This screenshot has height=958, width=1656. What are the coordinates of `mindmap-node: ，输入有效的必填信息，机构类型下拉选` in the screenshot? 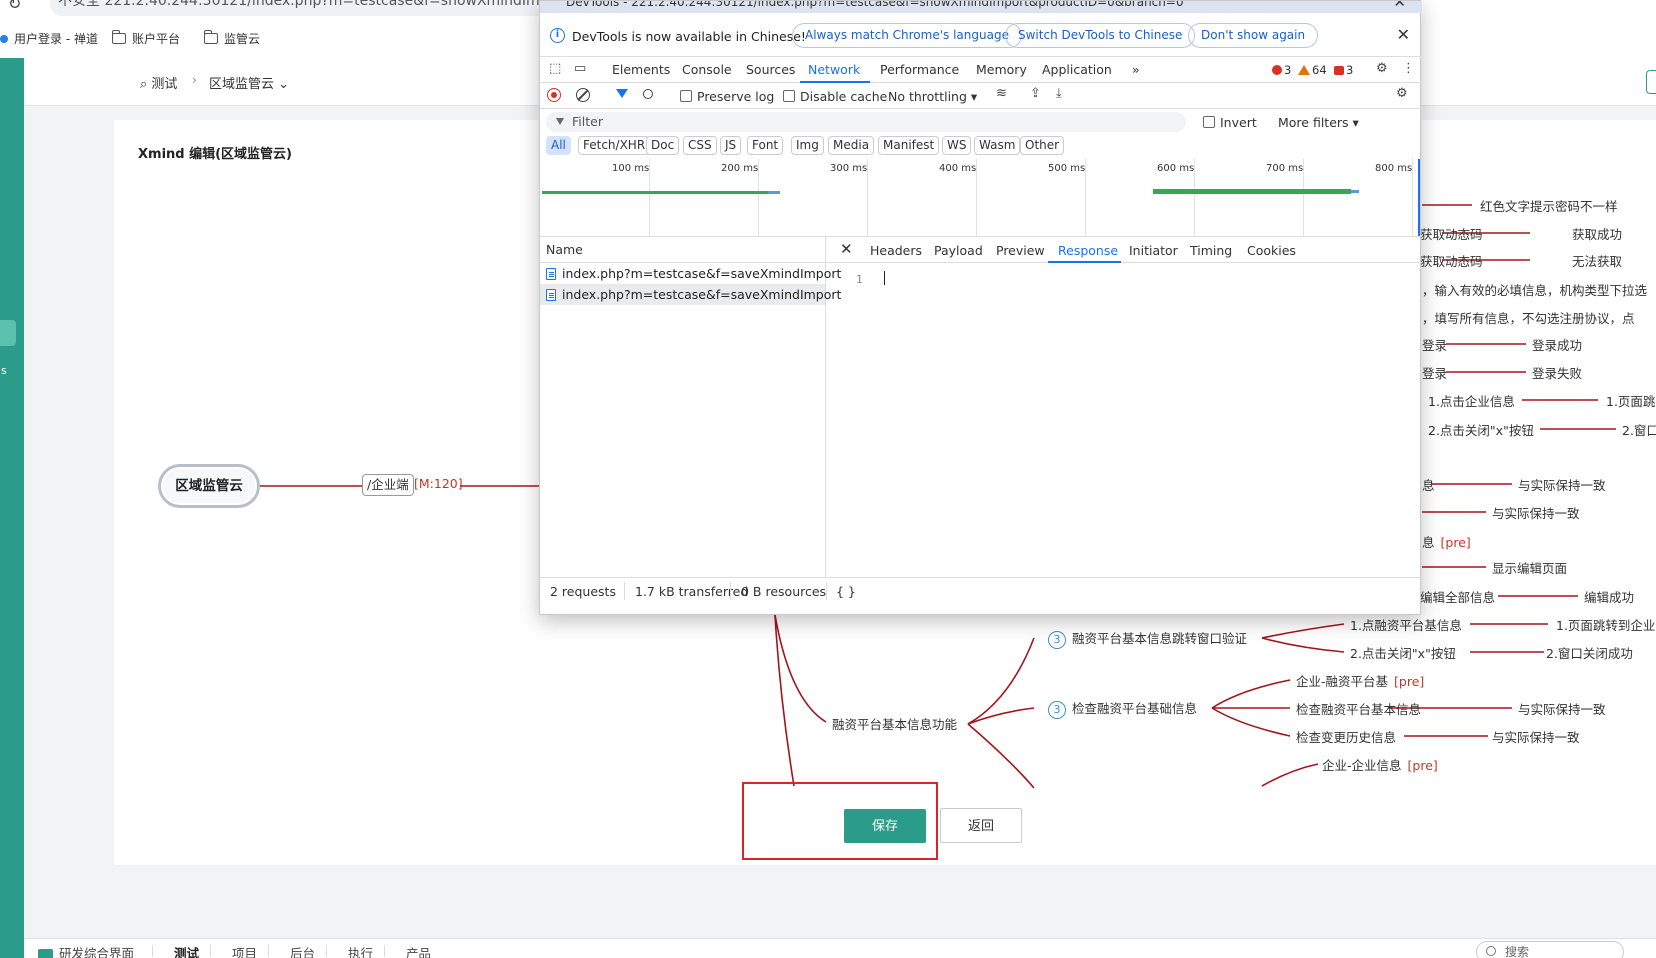 It's located at (1534, 289).